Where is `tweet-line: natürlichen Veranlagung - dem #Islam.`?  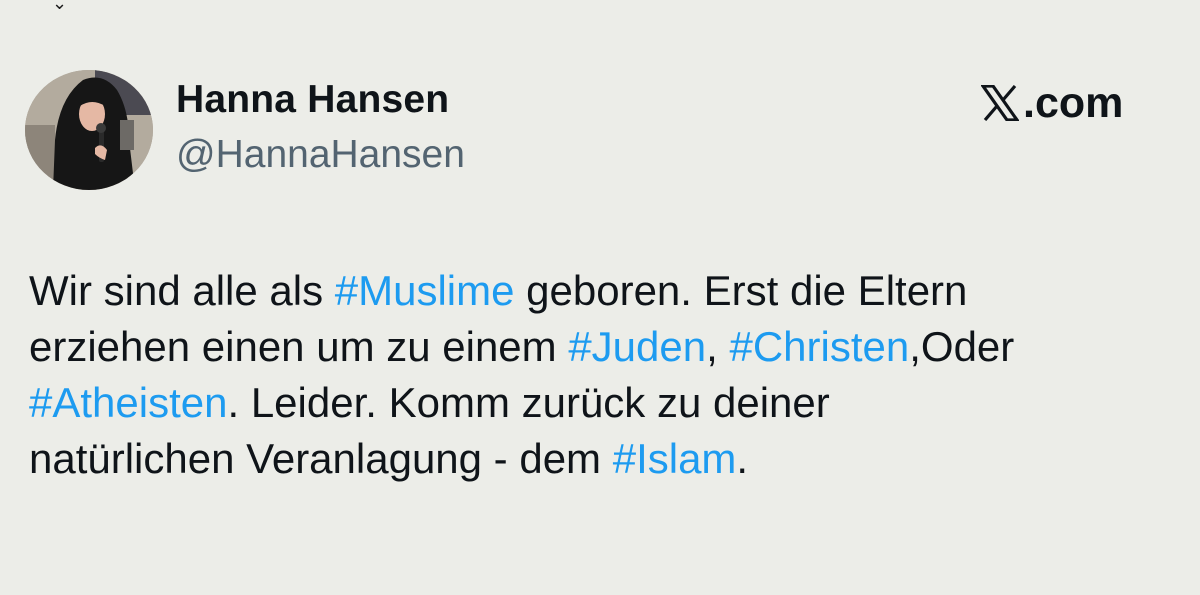 tweet-line: natürlichen Veranlagung - dem #Islam. is located at coordinates (609, 459).